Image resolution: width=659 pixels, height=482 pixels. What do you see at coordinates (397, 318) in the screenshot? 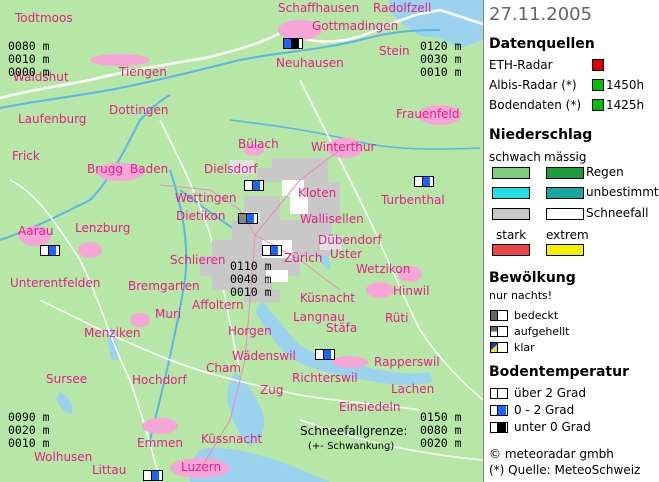
I see `town-label: Rüti` at bounding box center [397, 318].